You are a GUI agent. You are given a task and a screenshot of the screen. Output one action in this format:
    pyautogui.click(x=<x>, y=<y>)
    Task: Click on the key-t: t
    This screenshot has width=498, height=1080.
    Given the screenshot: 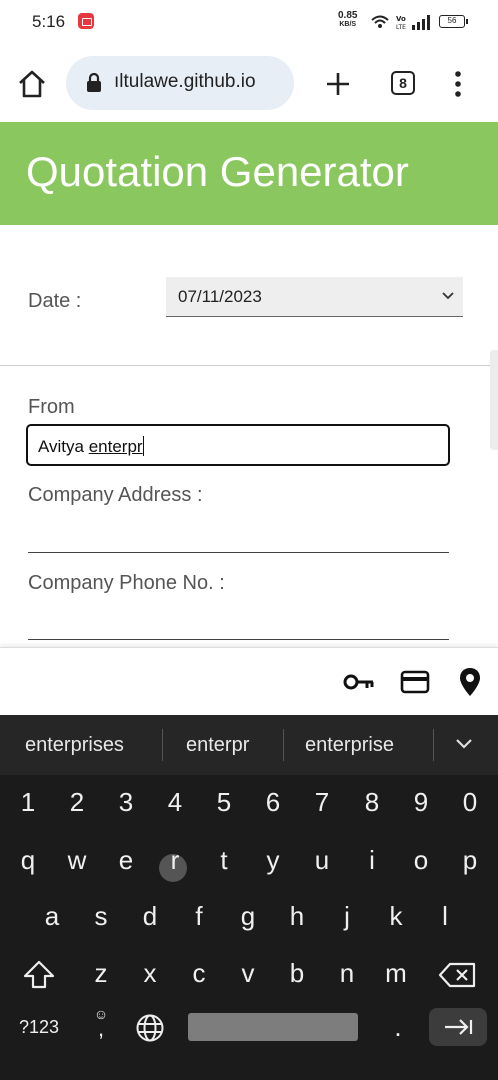 What is the action you would take?
    pyautogui.click(x=224, y=860)
    